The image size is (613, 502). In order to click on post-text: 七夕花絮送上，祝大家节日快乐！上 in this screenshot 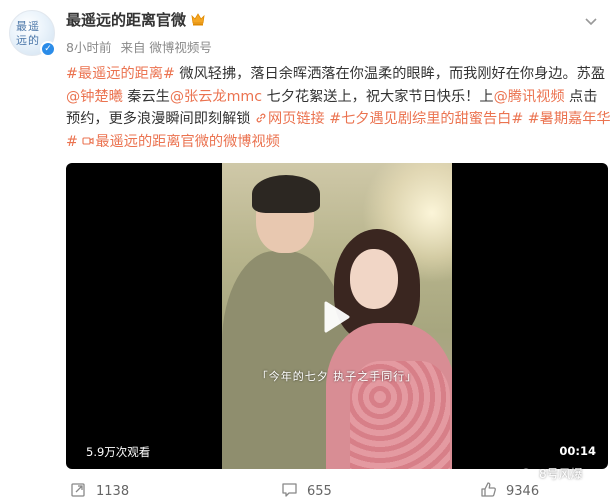, I will do `click(378, 96)`.